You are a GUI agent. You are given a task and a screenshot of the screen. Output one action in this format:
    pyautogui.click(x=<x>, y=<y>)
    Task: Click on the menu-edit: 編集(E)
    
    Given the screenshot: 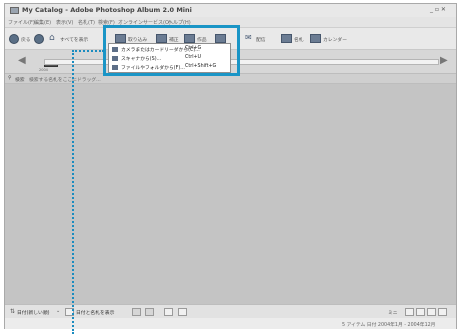 What is the action you would take?
    pyautogui.click(x=42, y=22)
    